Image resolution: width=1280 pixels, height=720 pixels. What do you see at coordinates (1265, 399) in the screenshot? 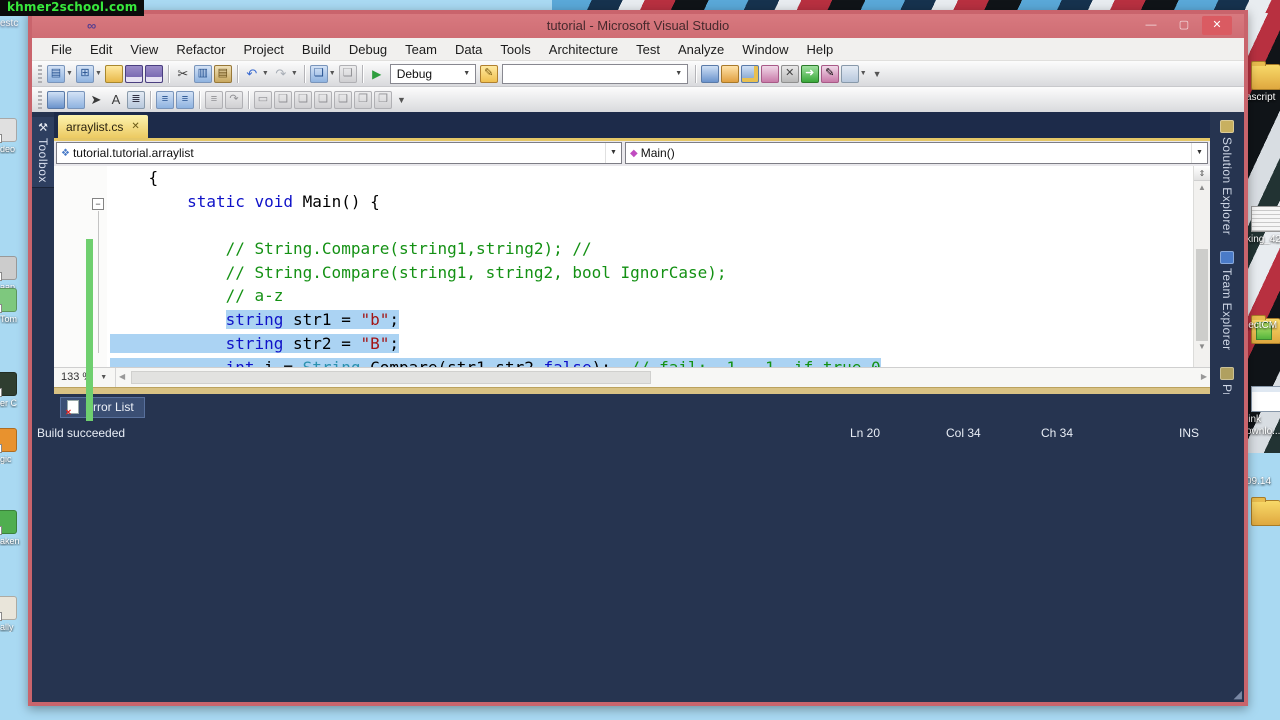
I see `desktop-icon-notepad` at bounding box center [1265, 399].